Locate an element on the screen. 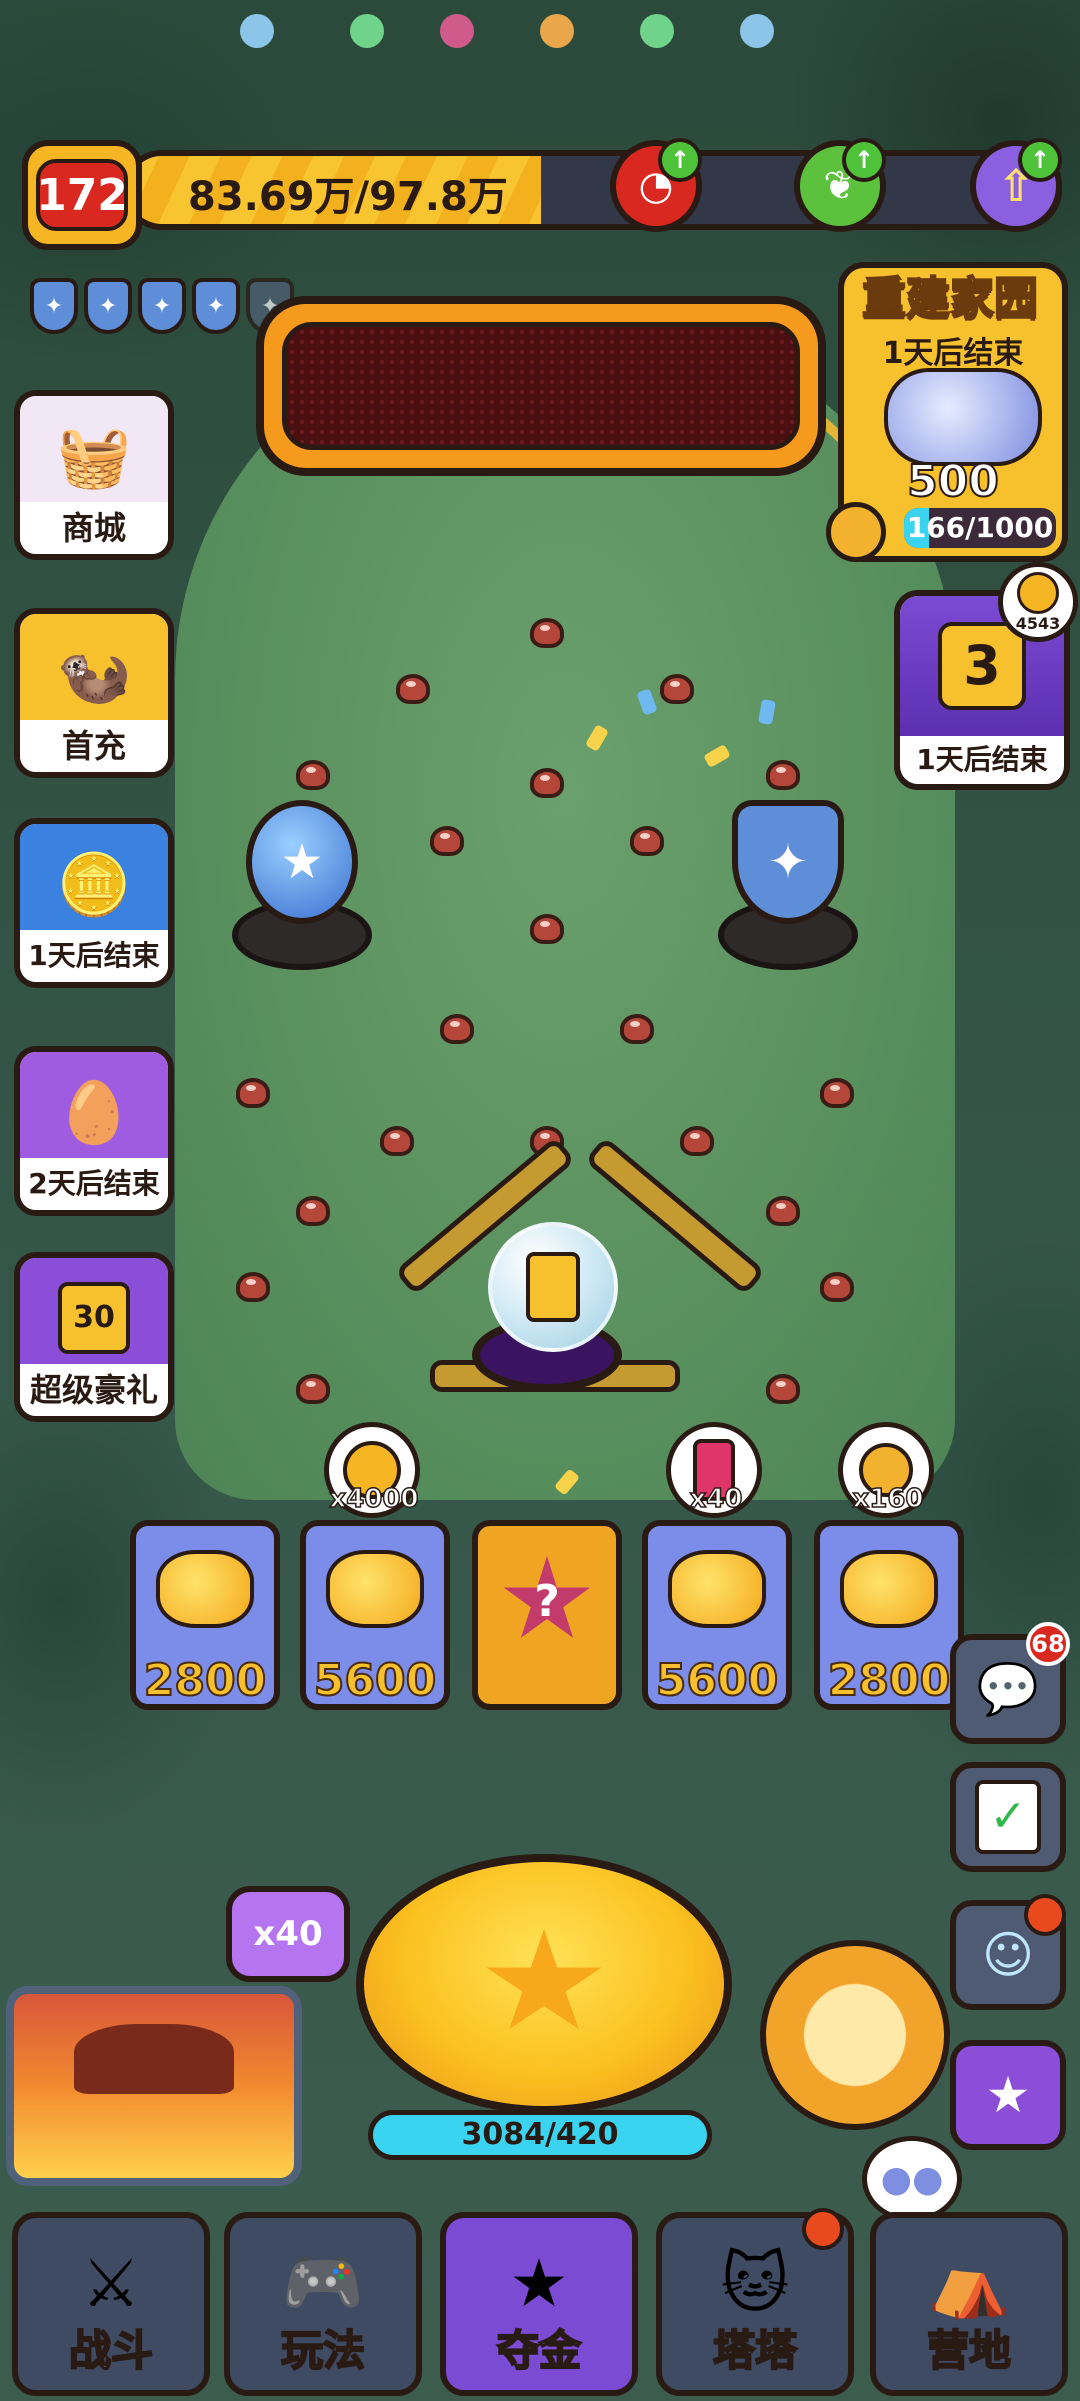 This screenshot has width=1080, height=2401. gift-card-icon is located at coordinates (553, 1287).